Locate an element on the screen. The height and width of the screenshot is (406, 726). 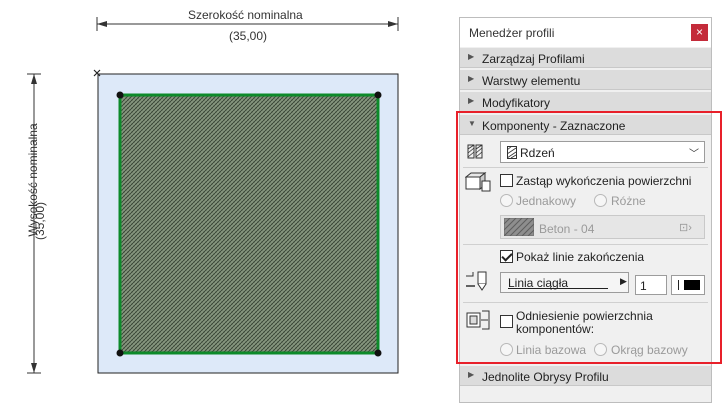
radio-base-circle-label: Okrąg bazowy is located at coordinates (649, 350).